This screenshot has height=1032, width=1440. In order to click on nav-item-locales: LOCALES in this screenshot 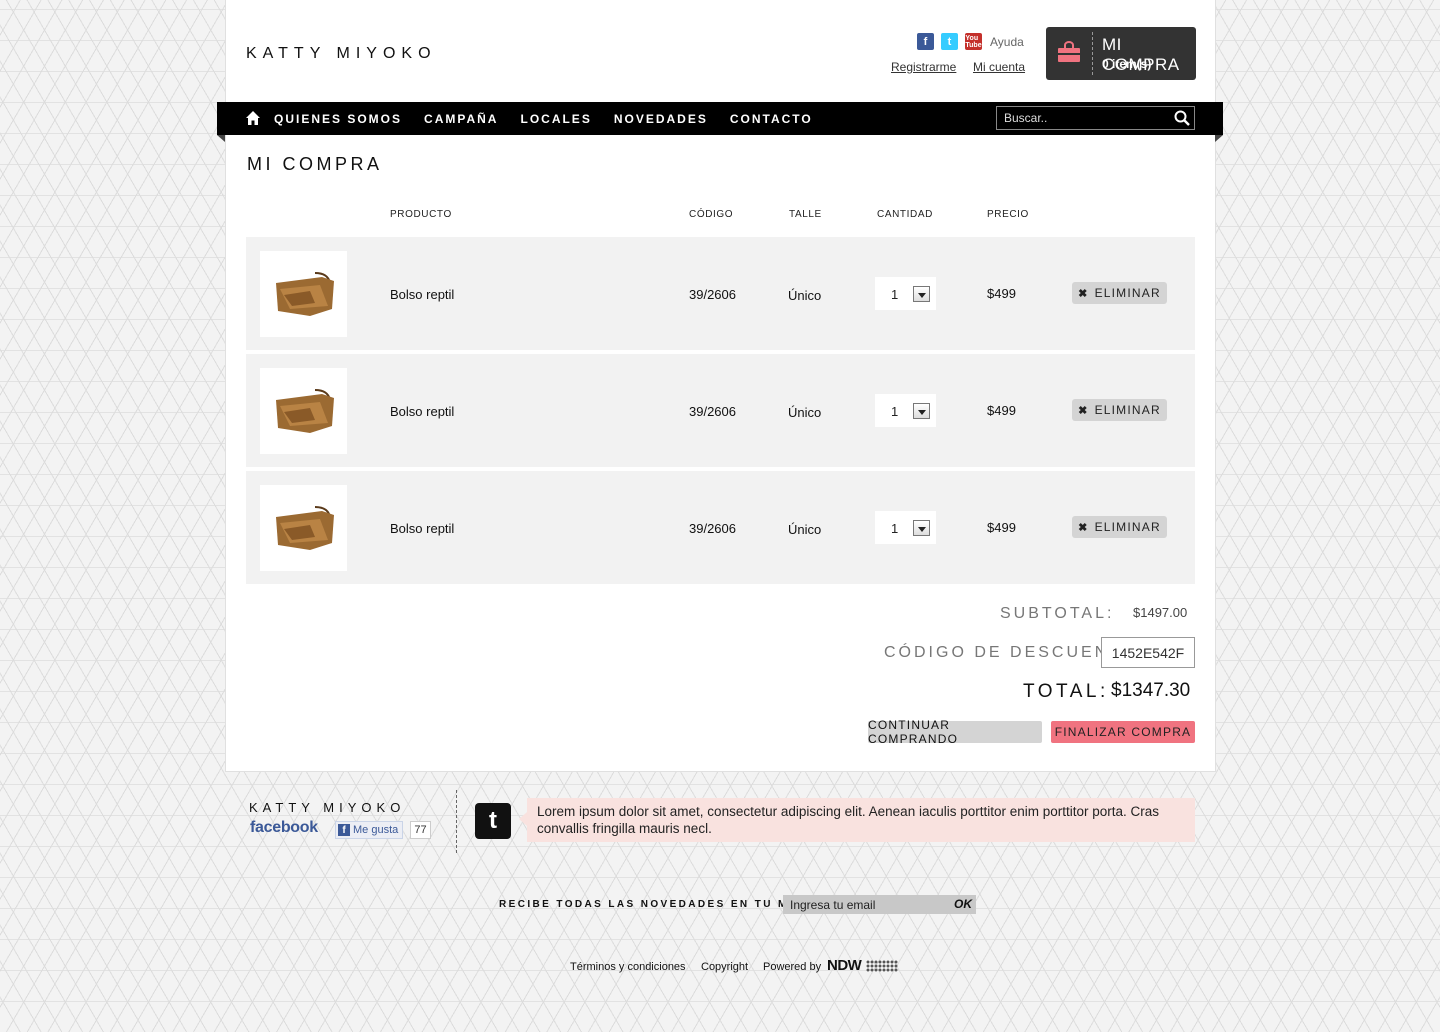, I will do `click(555, 119)`.